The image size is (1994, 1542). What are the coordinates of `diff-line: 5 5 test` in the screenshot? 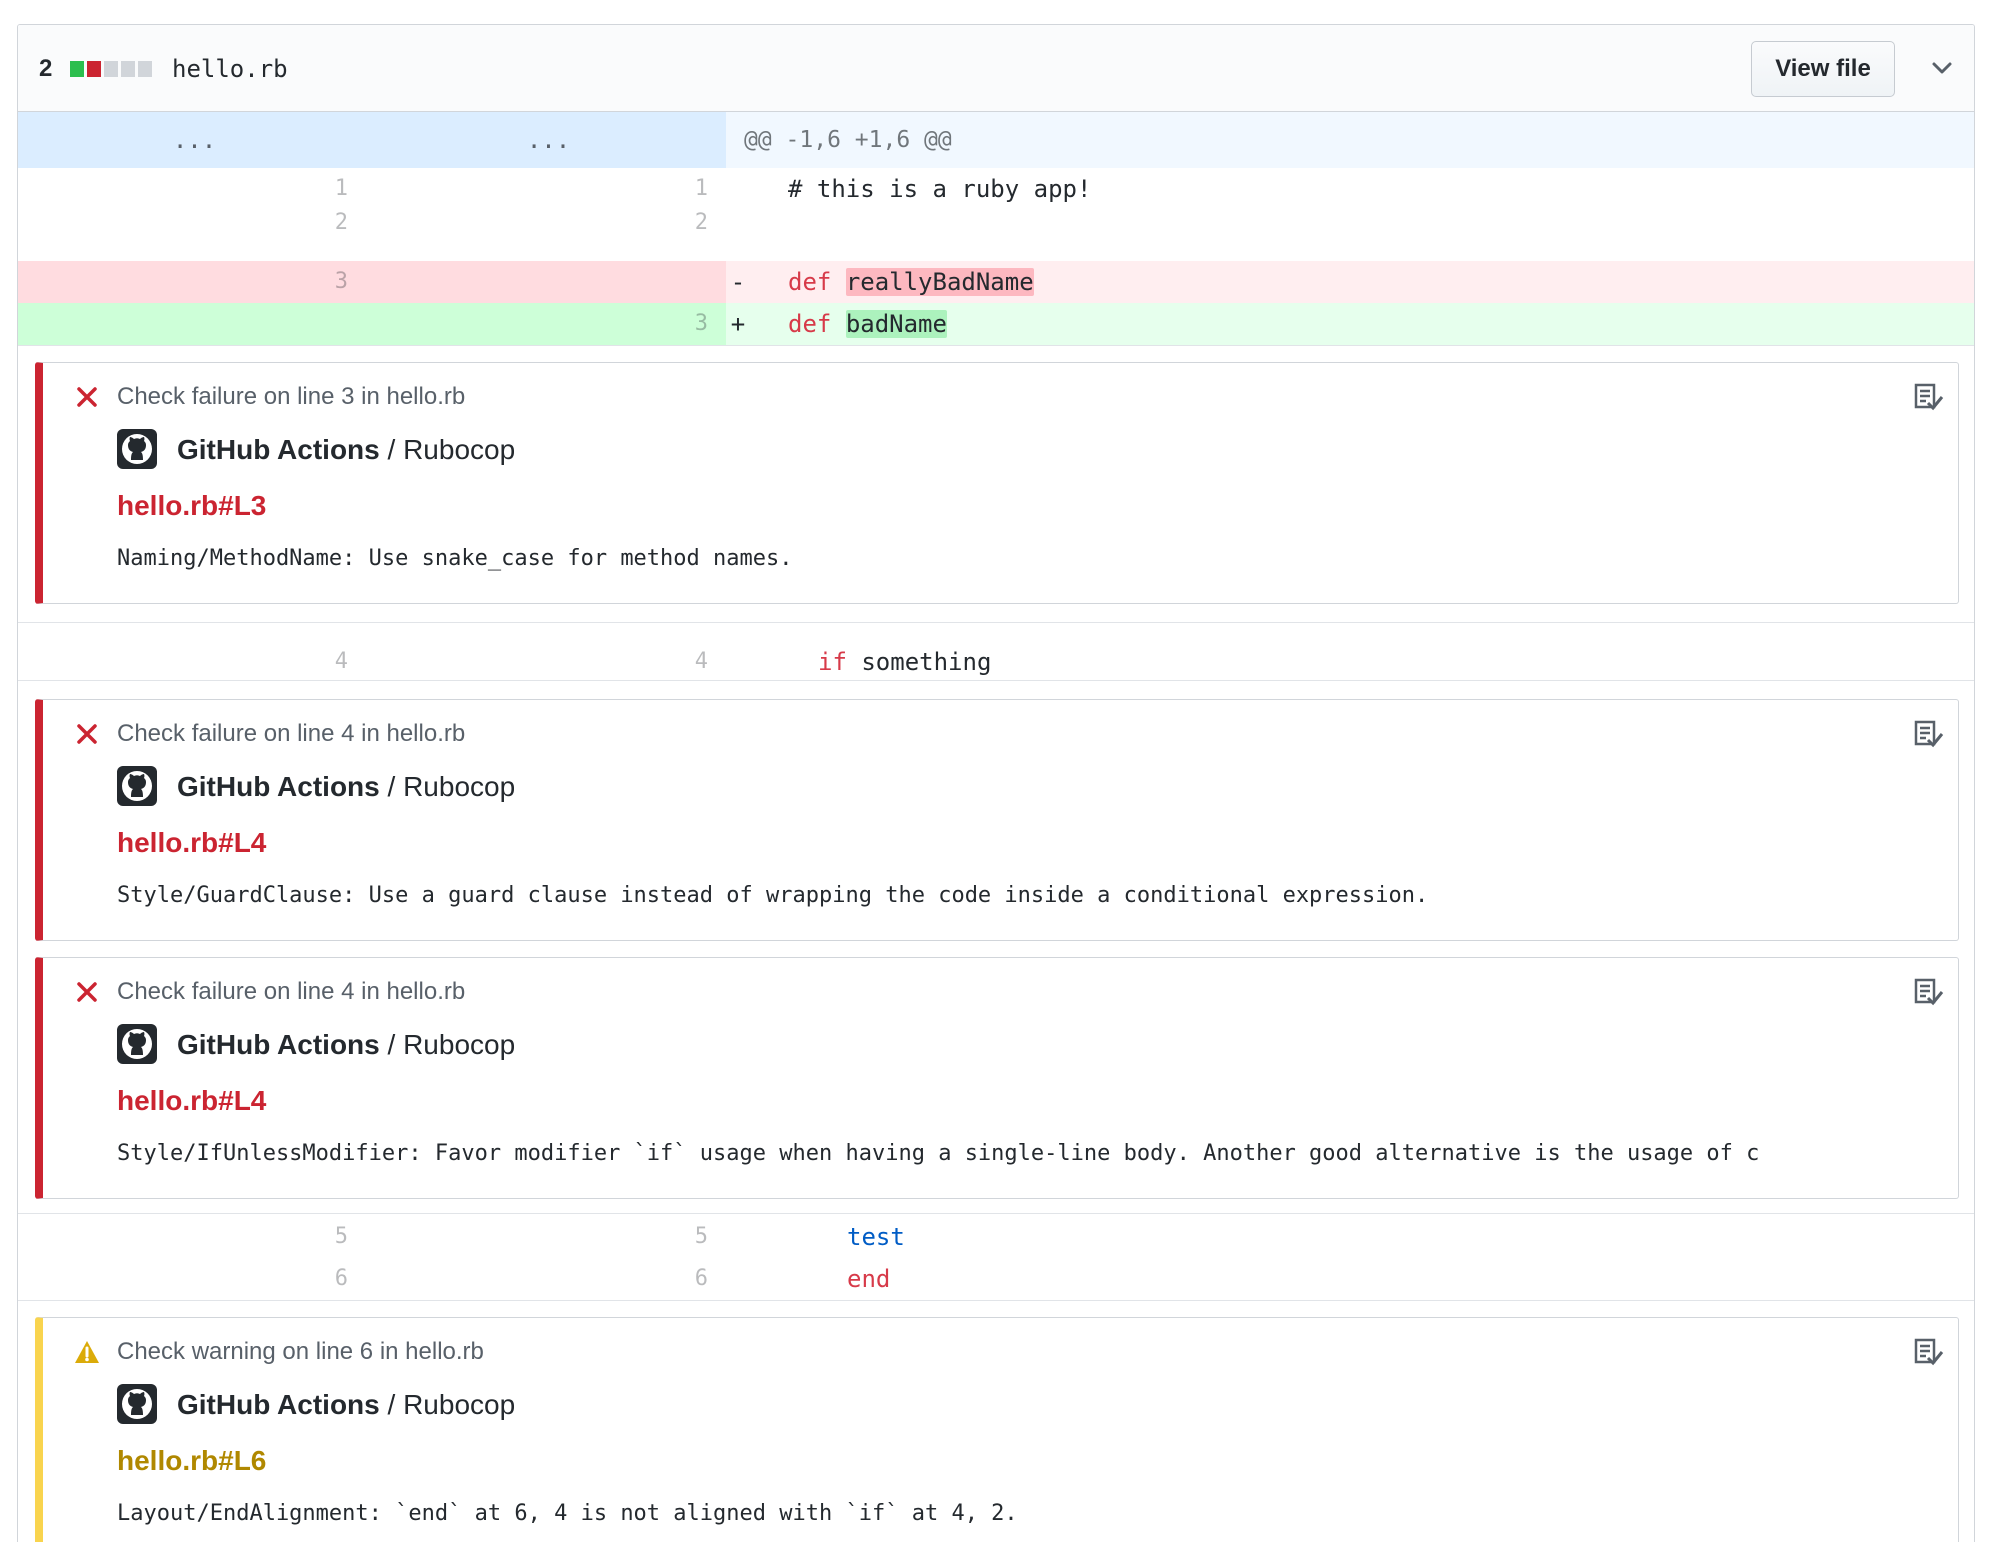 It's located at (996, 1237).